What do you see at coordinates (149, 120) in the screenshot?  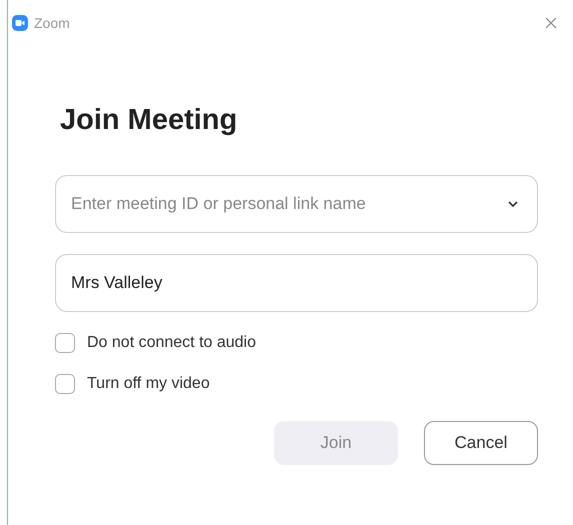 I see `dialog-heading: Join Meeting` at bounding box center [149, 120].